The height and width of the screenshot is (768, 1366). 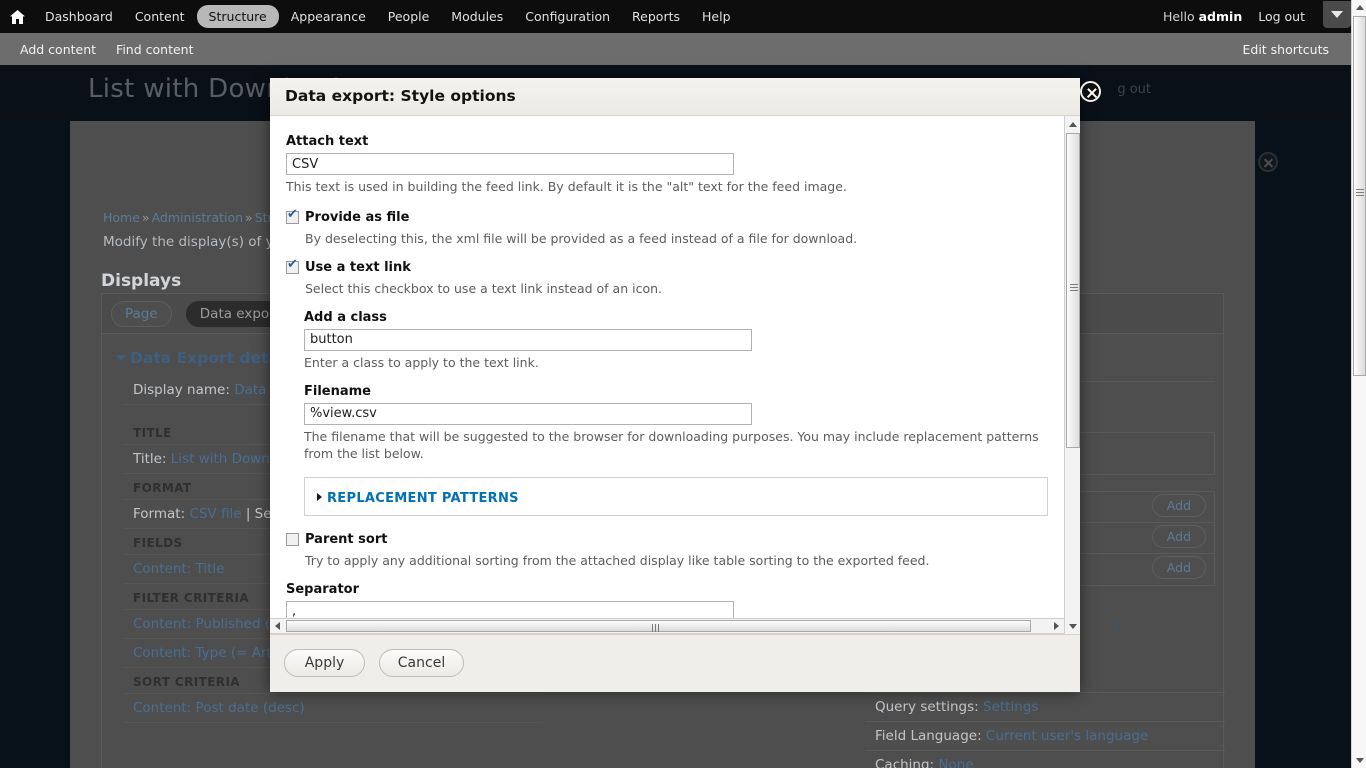 I want to click on breadcrumb-item-home: Home, so click(x=121, y=217).